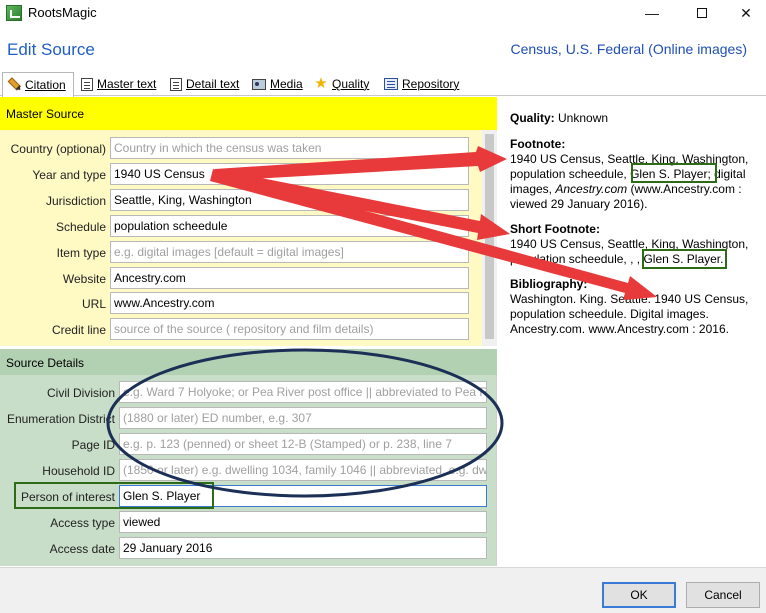  What do you see at coordinates (619, 329) in the screenshot?
I see `bibliography-line-3: Ancestry.com. www.Ancestry.com : 2016.` at bounding box center [619, 329].